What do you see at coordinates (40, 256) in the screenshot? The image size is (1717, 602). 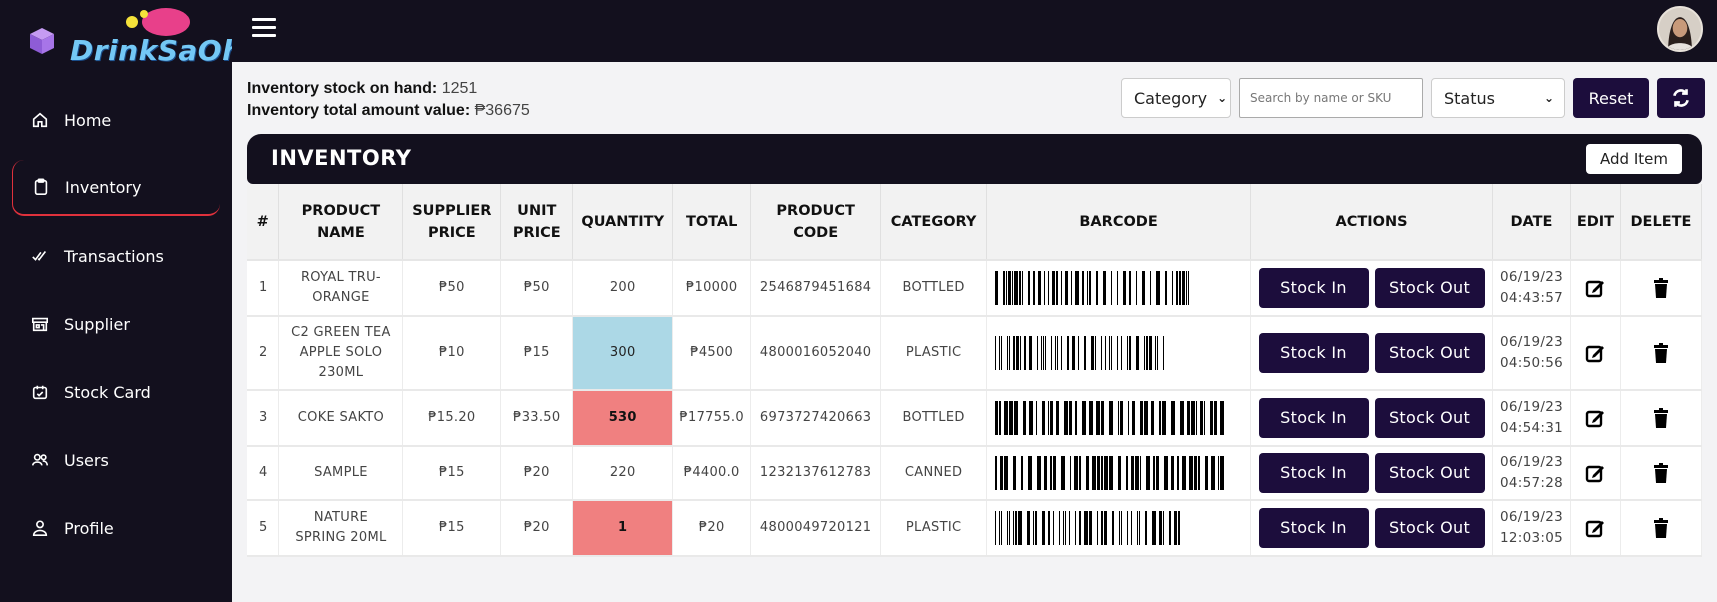 I see `check-double-icon` at bounding box center [40, 256].